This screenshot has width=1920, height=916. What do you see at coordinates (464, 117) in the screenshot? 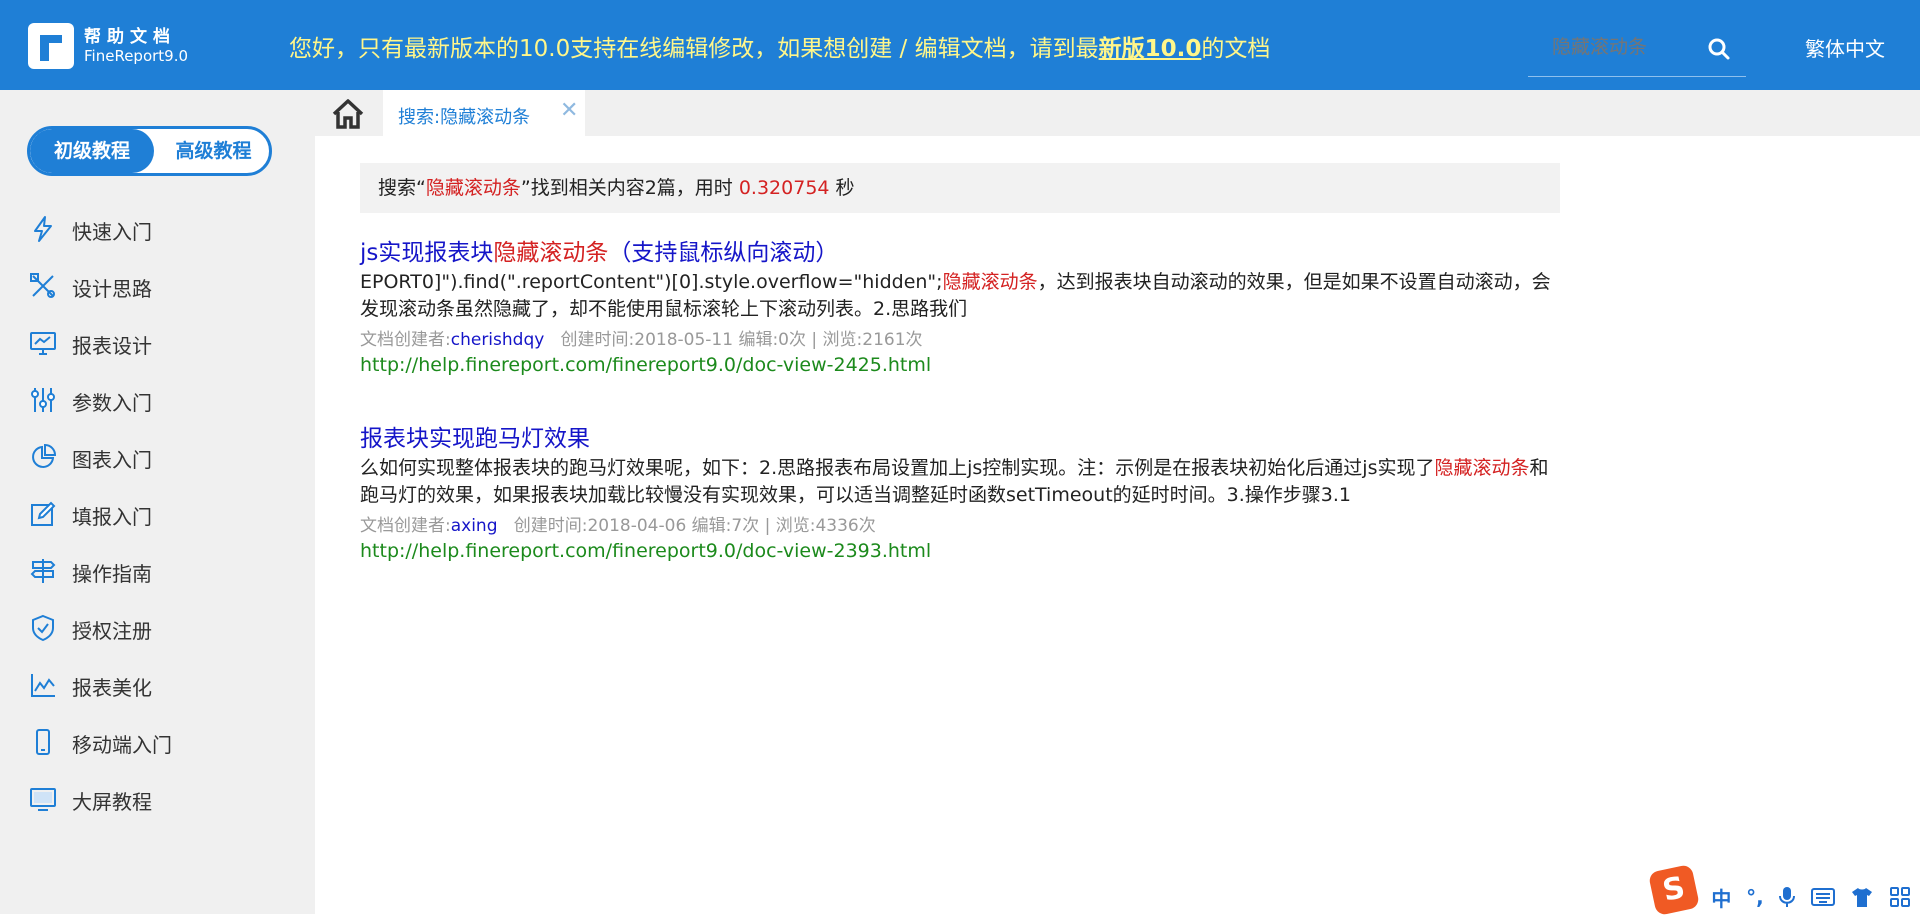
I see `tab-label: 搜索:隐藏滚动条` at bounding box center [464, 117].